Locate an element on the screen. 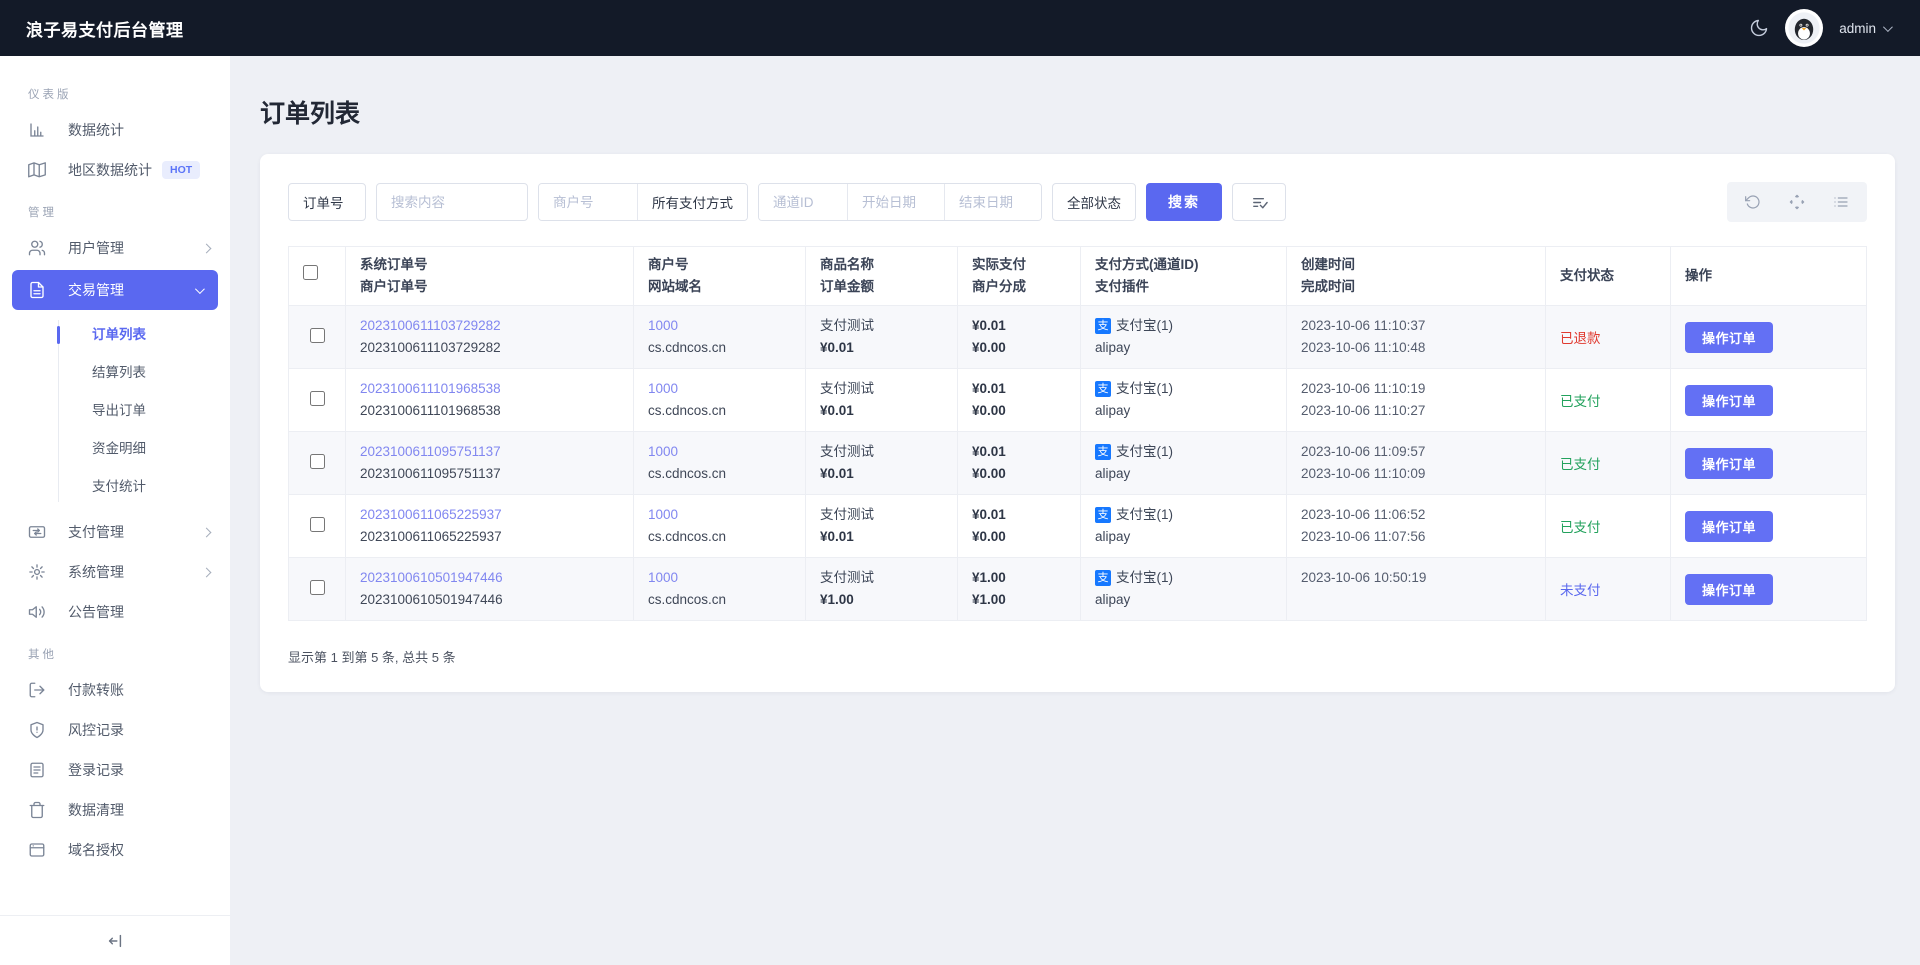  topbar-right: admin is located at coordinates (1821, 28).